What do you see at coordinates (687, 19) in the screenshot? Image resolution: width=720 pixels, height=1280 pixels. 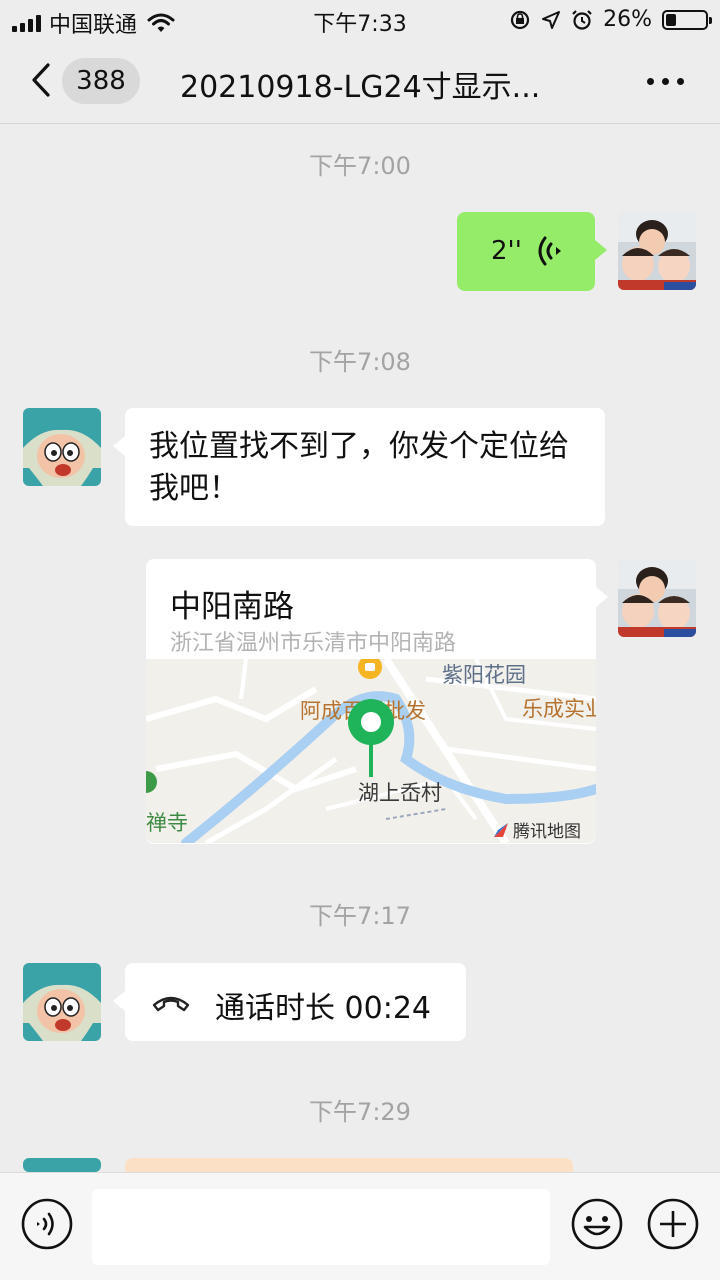 I see `battery-icon` at bounding box center [687, 19].